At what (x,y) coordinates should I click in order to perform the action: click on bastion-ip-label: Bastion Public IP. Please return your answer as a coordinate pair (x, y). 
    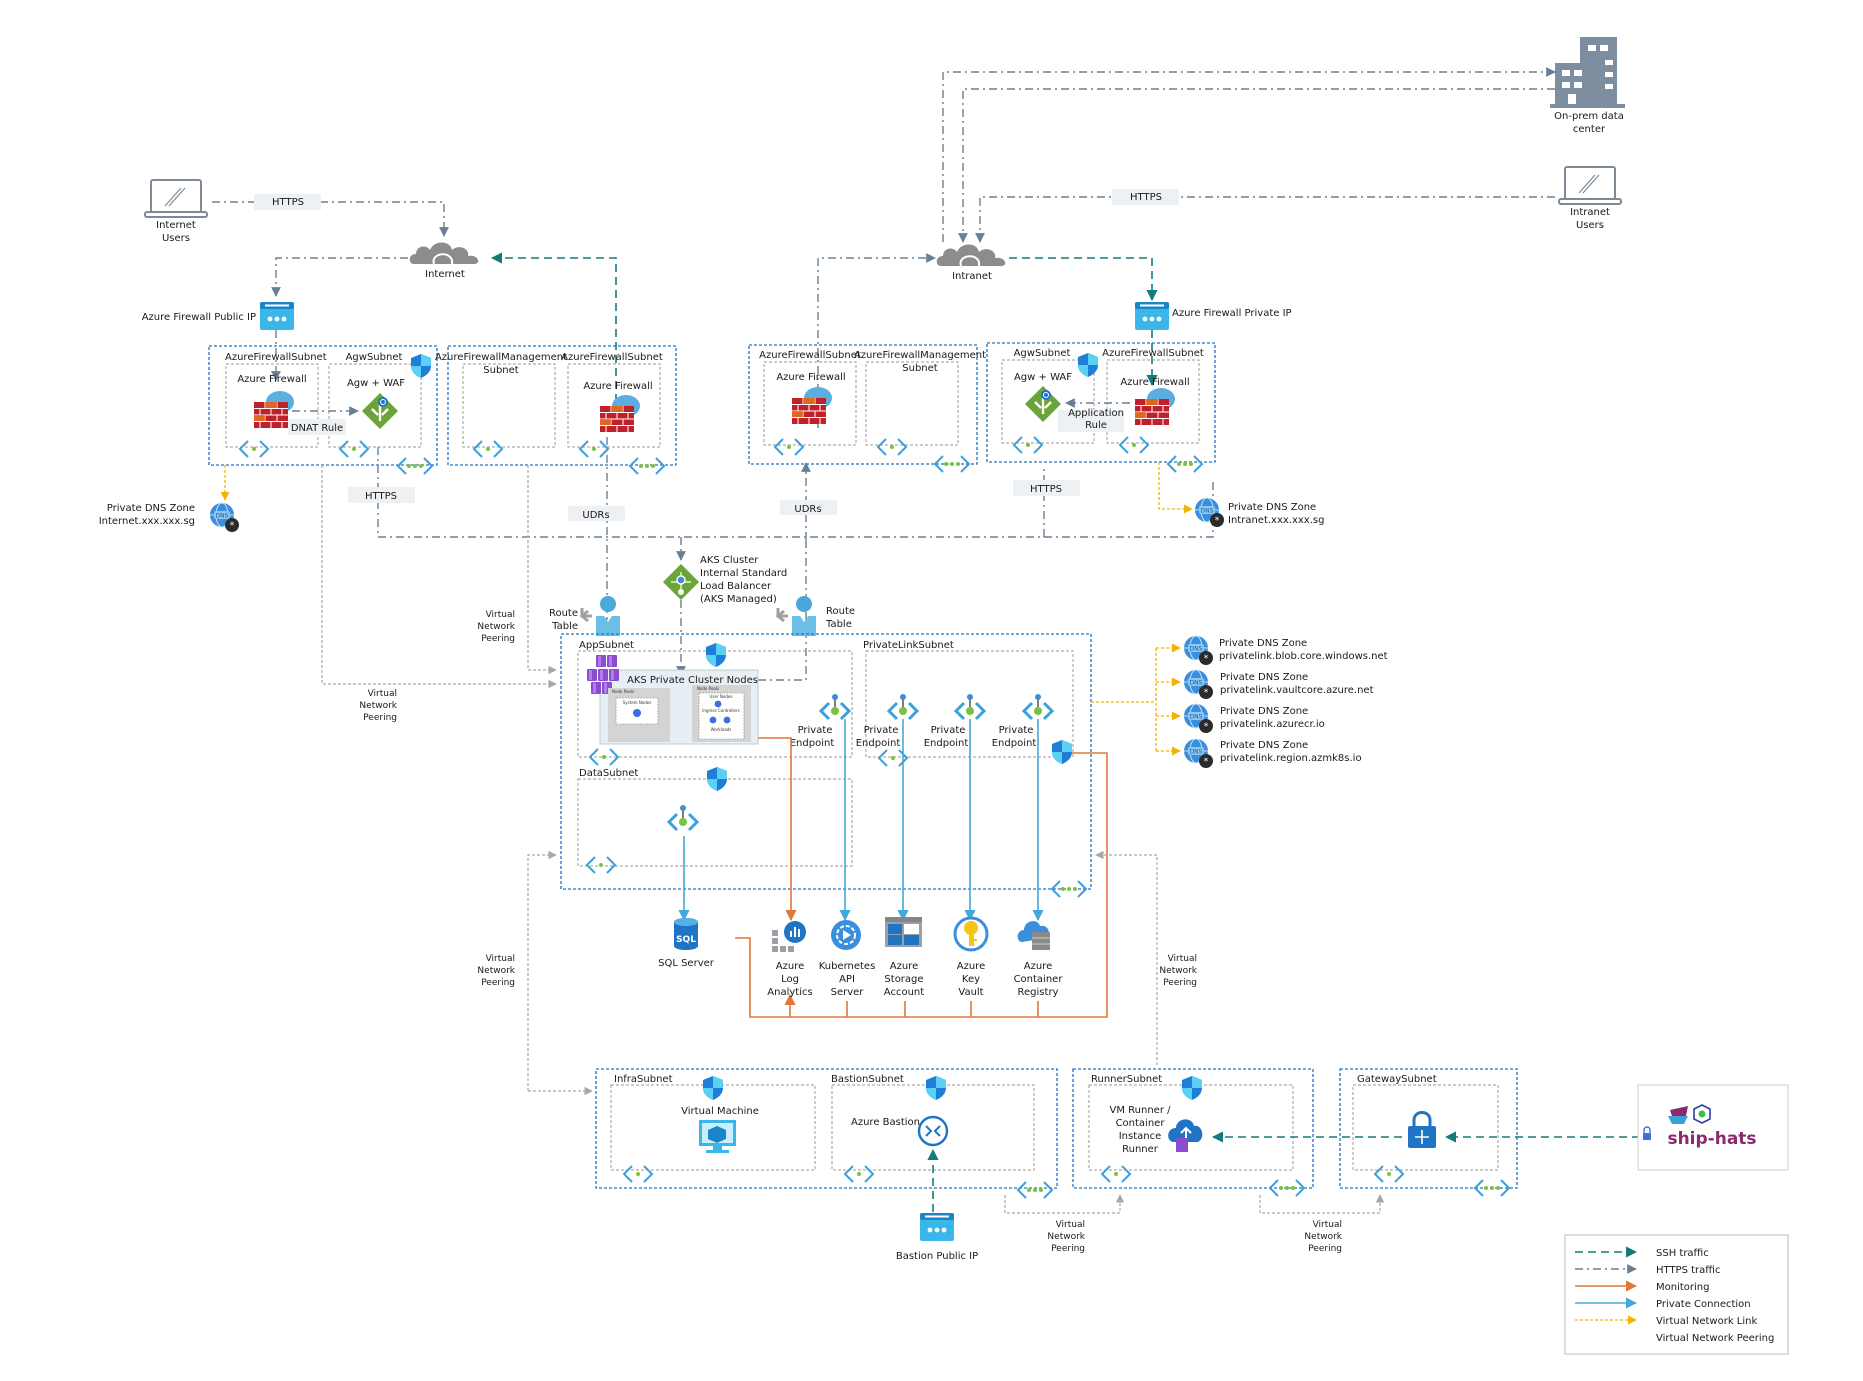
    Looking at the image, I should click on (937, 1256).